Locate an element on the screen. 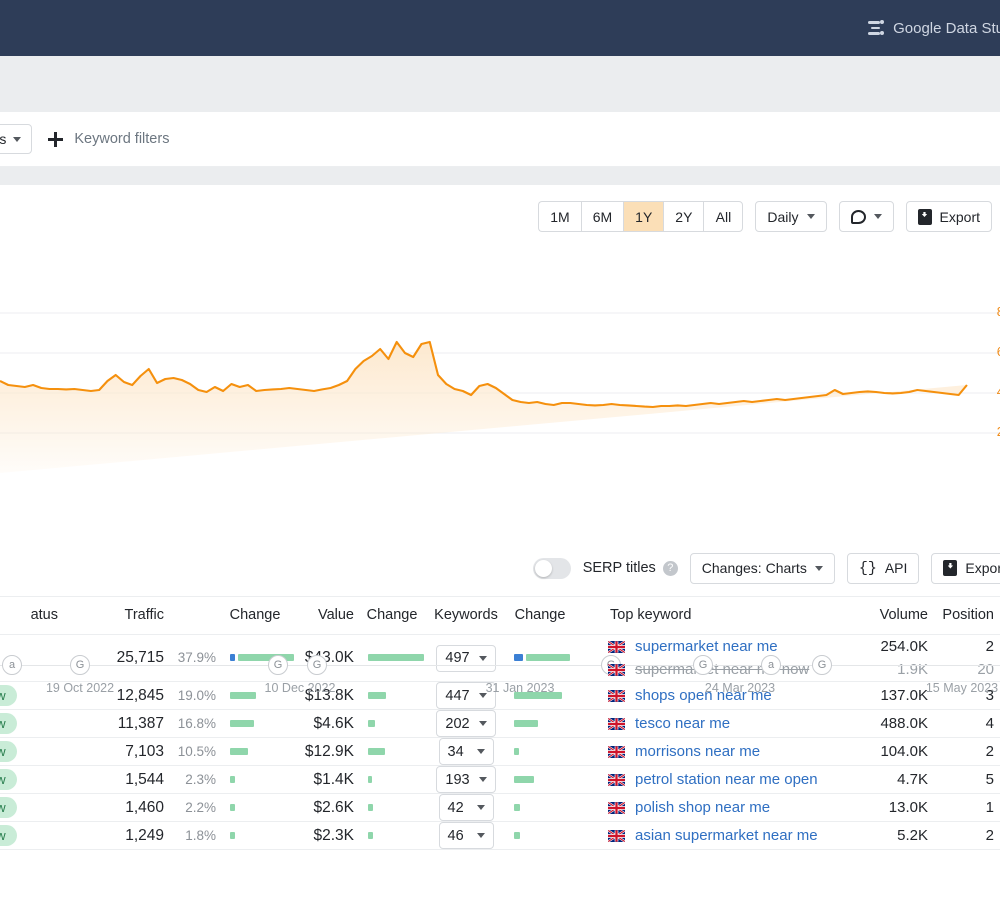 The width and height of the screenshot is (1000, 909). date-range-6m: 6M is located at coordinates (602, 216).